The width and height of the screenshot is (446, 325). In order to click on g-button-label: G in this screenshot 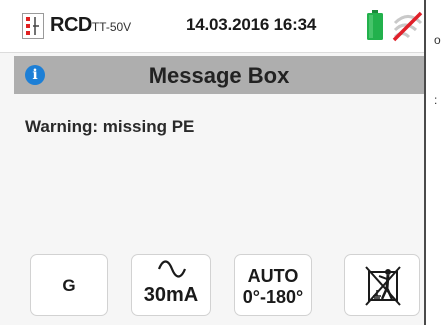, I will do `click(69, 285)`.